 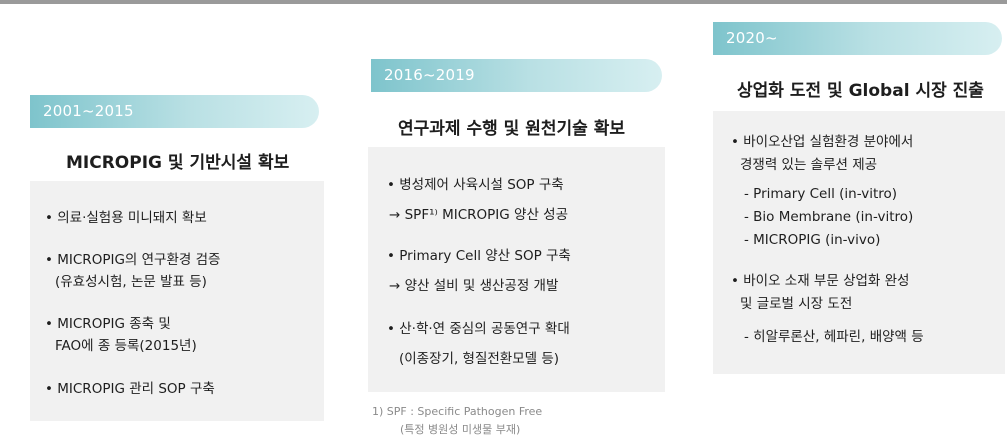 I want to click on period-badge-2001-2015: 2001~2015, so click(x=174, y=111).